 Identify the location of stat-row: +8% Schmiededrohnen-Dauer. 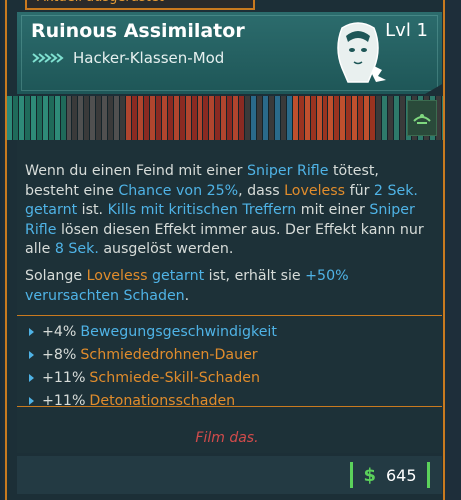
(143, 355).